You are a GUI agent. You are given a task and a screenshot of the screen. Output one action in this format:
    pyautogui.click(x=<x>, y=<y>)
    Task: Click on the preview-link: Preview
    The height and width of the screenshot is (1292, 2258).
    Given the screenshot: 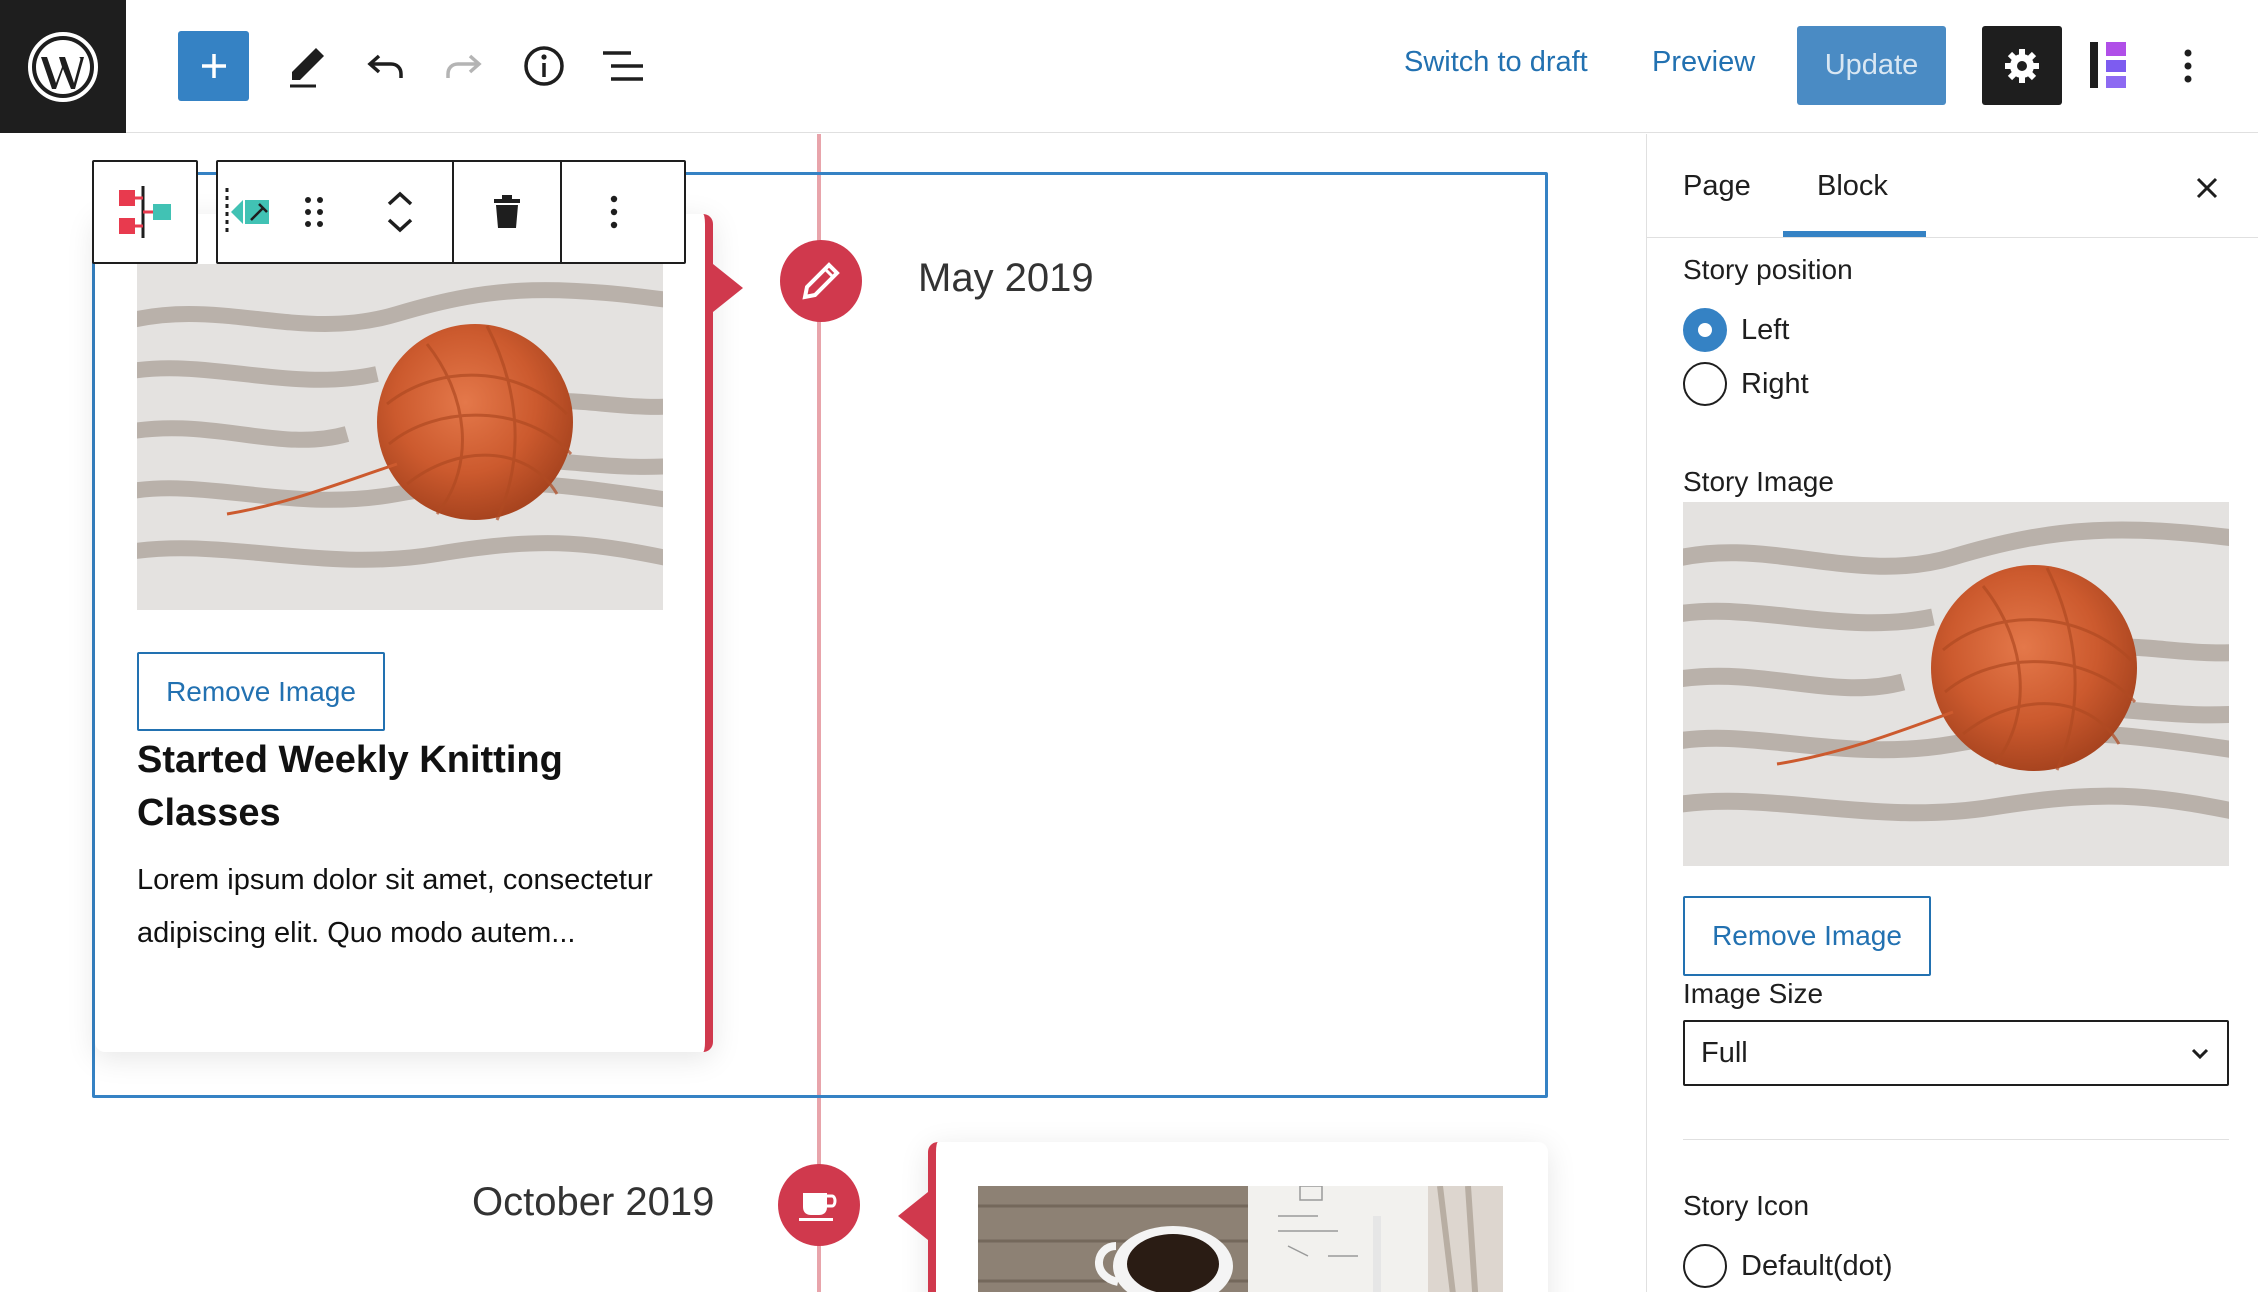 What is the action you would take?
    pyautogui.click(x=1703, y=62)
    